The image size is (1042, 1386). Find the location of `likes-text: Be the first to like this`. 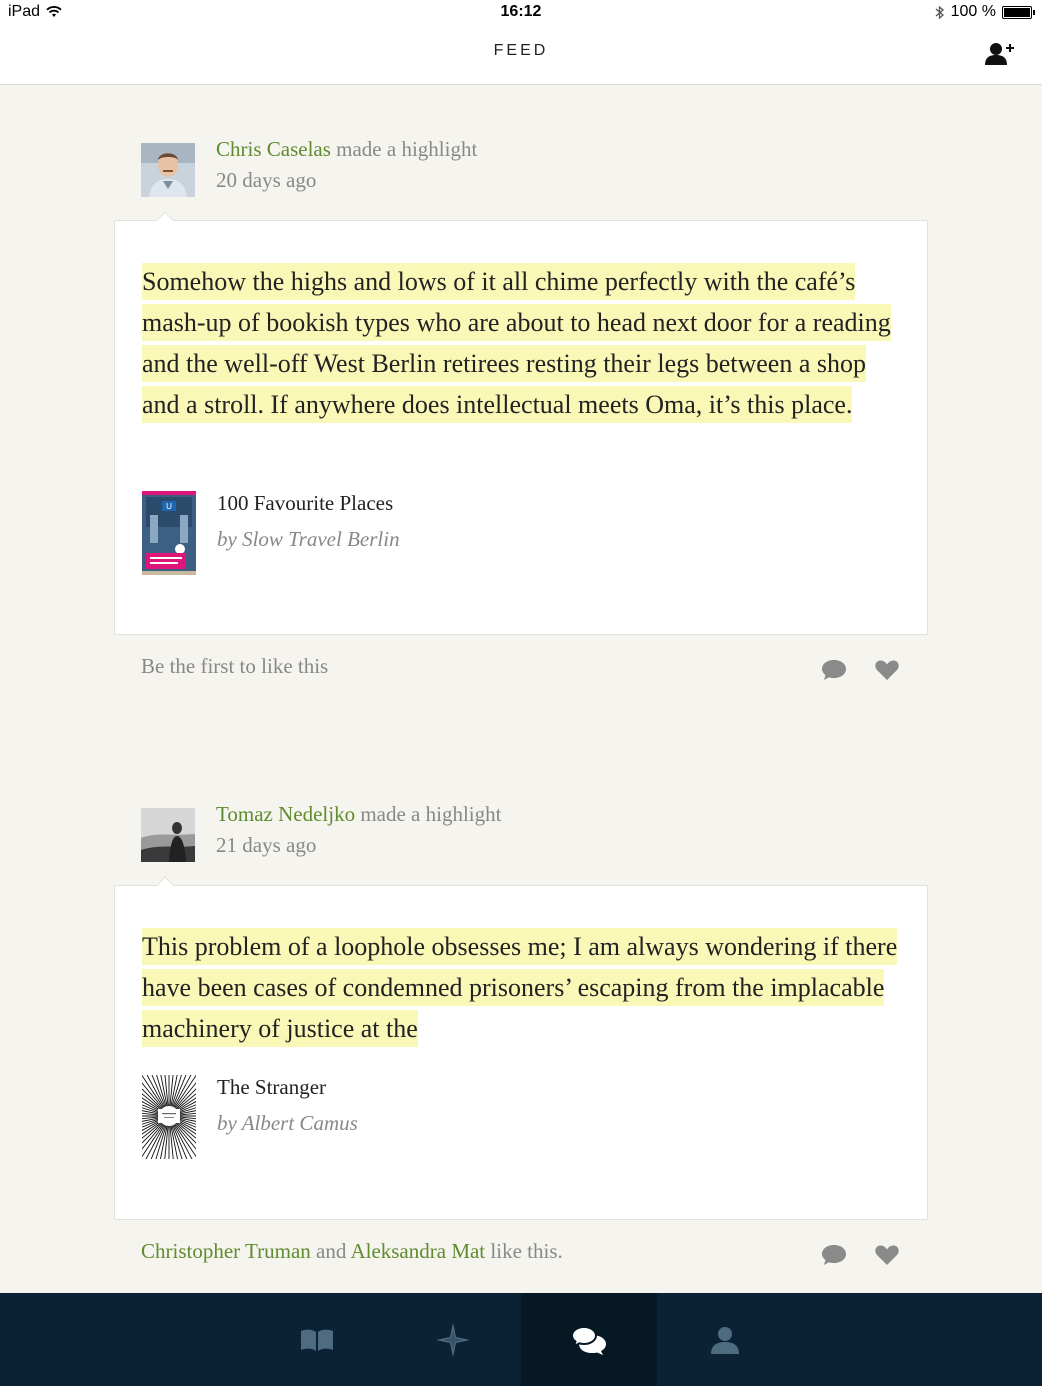

likes-text: Be the first to like this is located at coordinates (235, 666).